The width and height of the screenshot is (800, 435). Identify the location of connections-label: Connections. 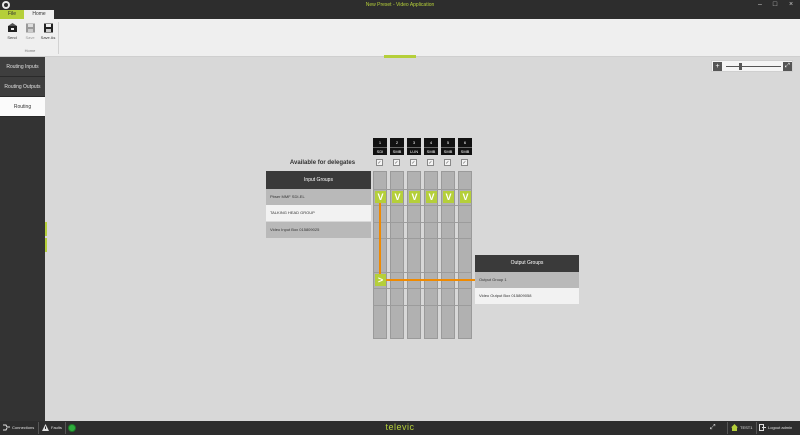
(23, 427).